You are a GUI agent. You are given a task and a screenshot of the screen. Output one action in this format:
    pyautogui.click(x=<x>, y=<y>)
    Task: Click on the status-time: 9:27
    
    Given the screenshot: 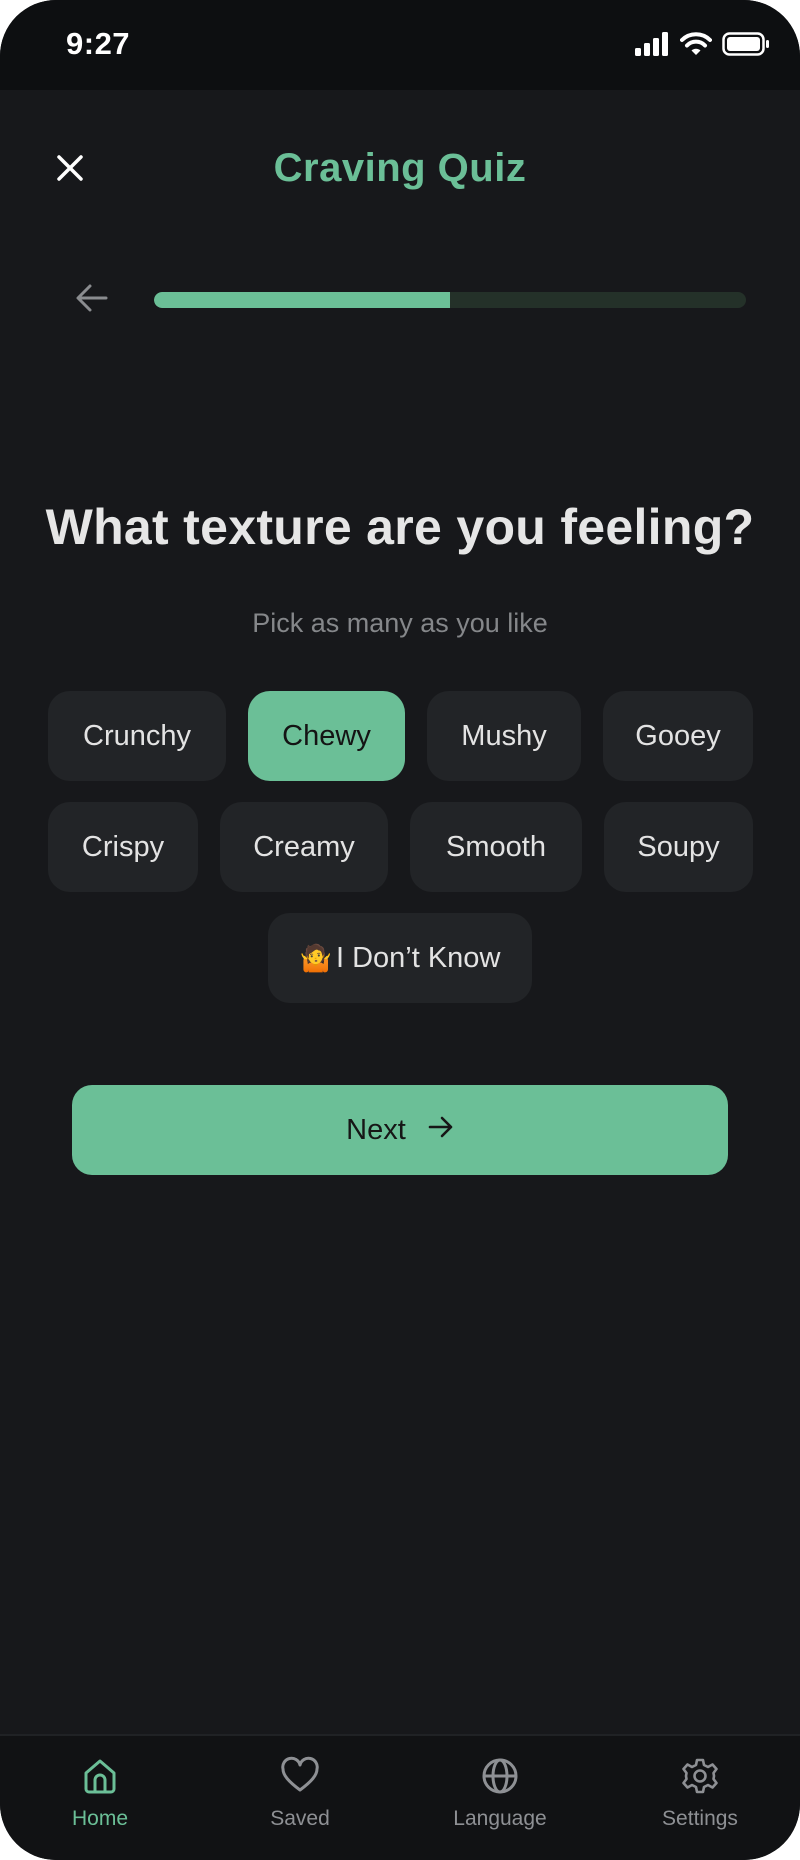 What is the action you would take?
    pyautogui.click(x=98, y=43)
    